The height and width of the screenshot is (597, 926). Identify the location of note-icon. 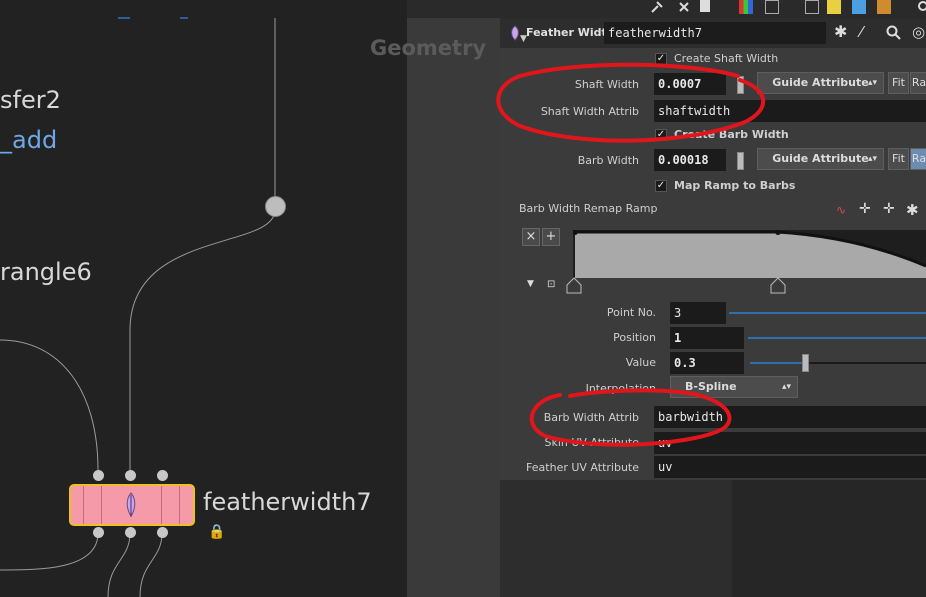
(834, 7).